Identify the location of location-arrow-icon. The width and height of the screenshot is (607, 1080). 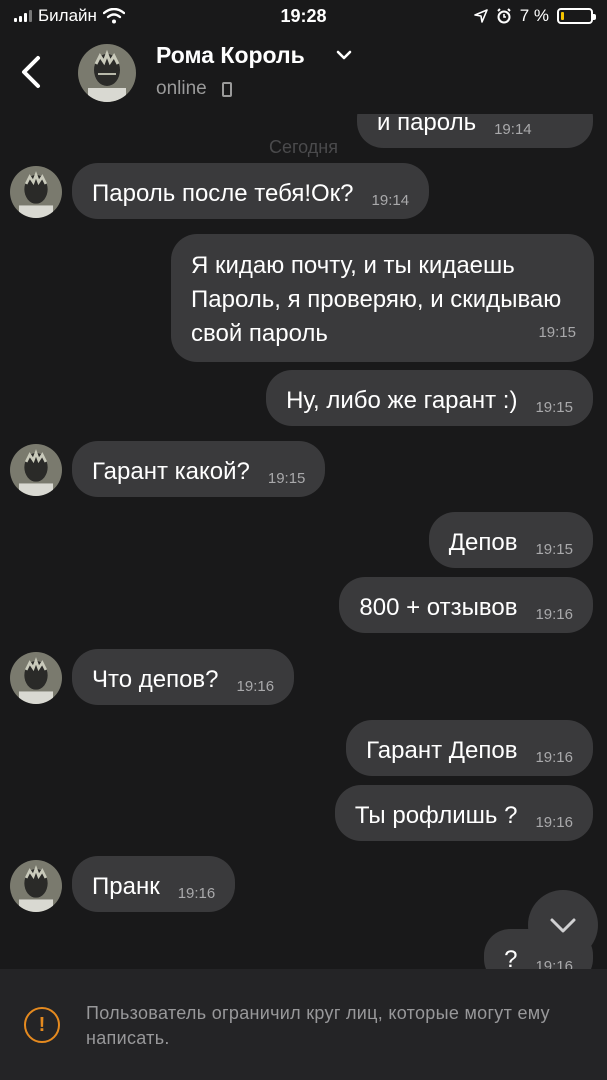
(480, 16).